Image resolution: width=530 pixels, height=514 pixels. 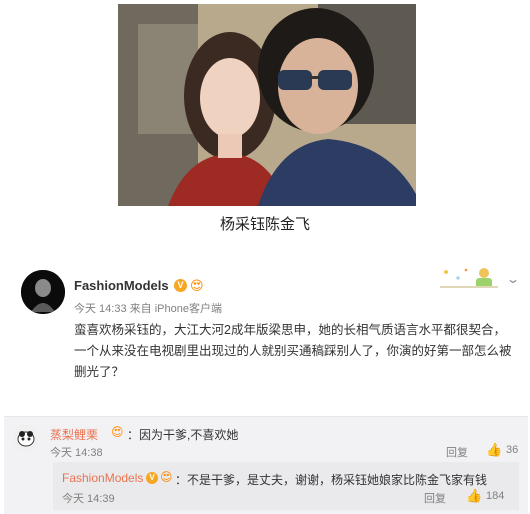 I want to click on reply-reply-button: 回复, so click(x=435, y=498).